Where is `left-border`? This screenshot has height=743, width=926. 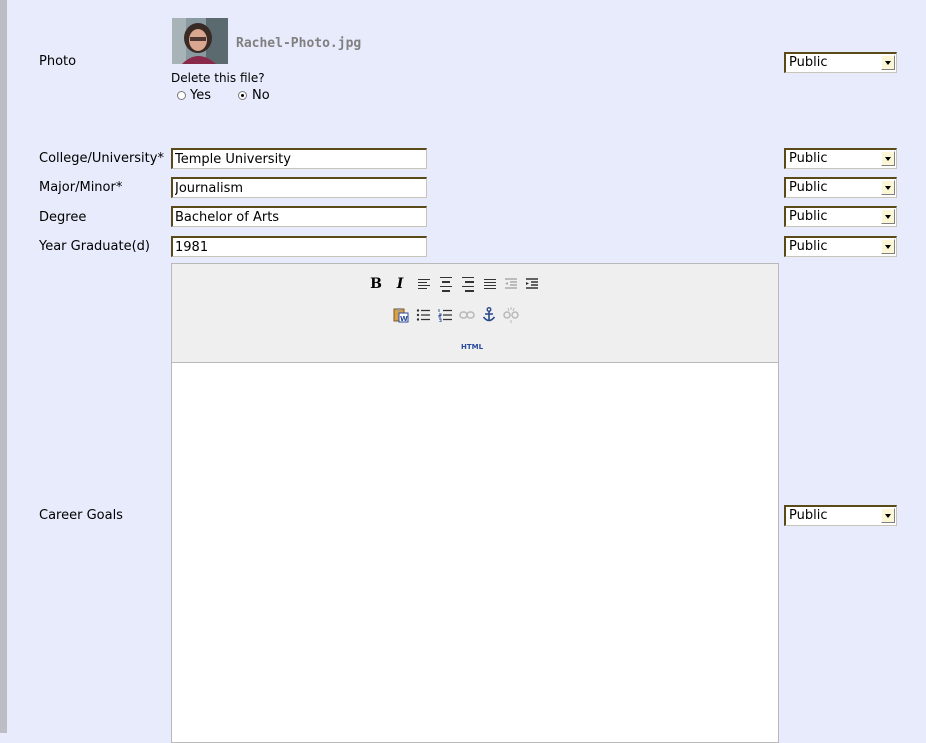
left-border is located at coordinates (3, 366).